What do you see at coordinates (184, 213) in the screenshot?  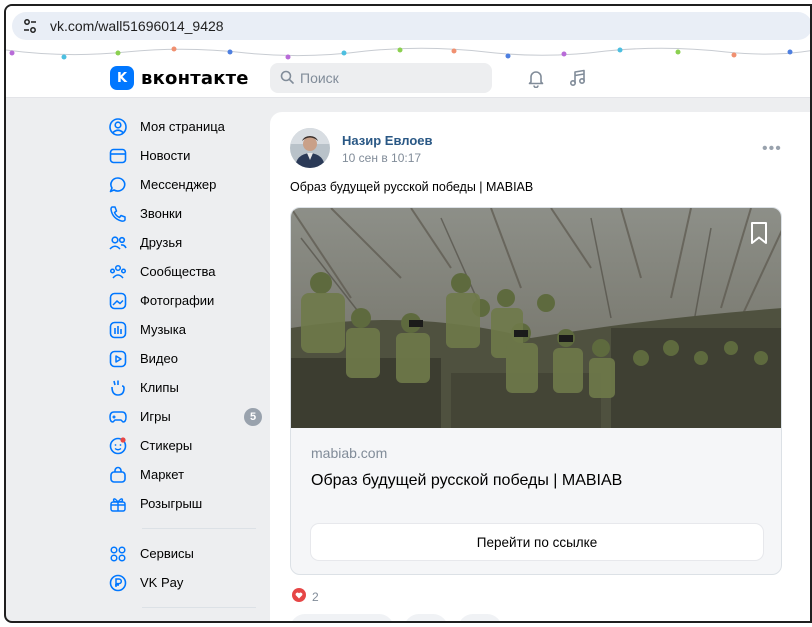 I see `sidebar-item-phone: Звонки` at bounding box center [184, 213].